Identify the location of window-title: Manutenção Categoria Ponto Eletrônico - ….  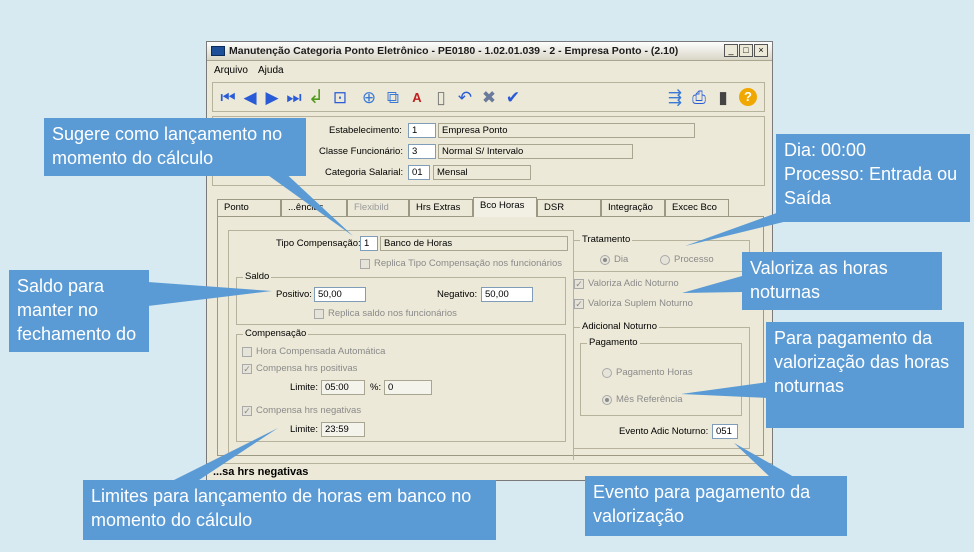
(454, 51).